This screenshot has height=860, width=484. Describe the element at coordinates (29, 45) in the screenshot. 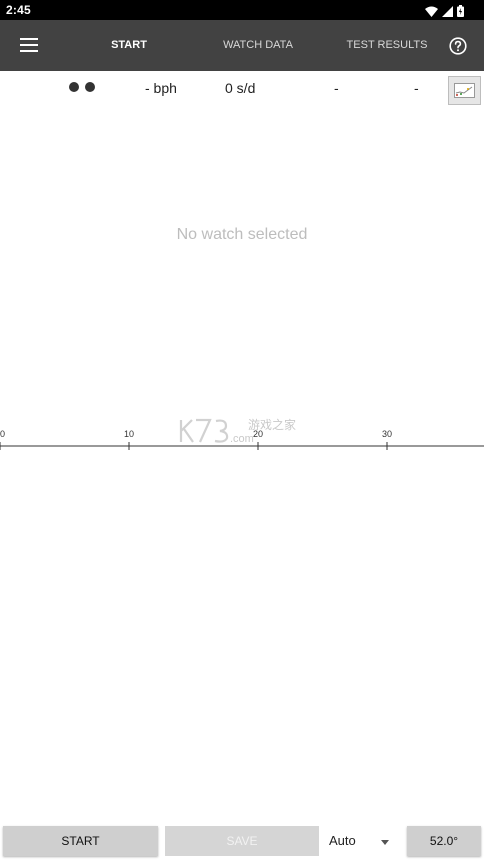

I see `menu-icon` at that location.